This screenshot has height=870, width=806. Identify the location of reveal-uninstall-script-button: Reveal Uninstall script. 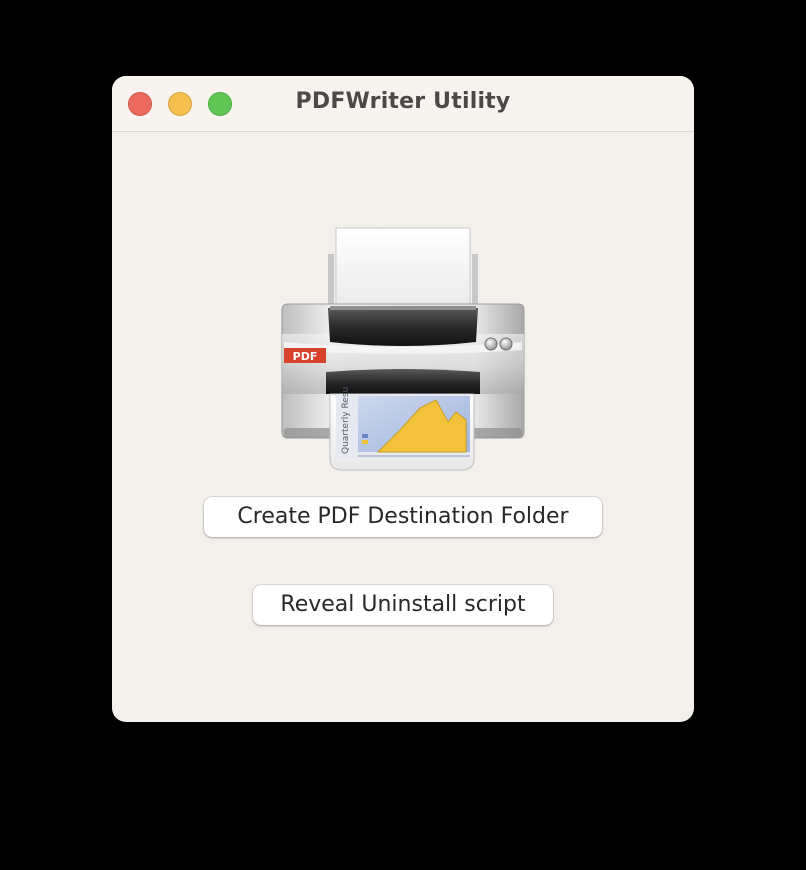
(403, 605).